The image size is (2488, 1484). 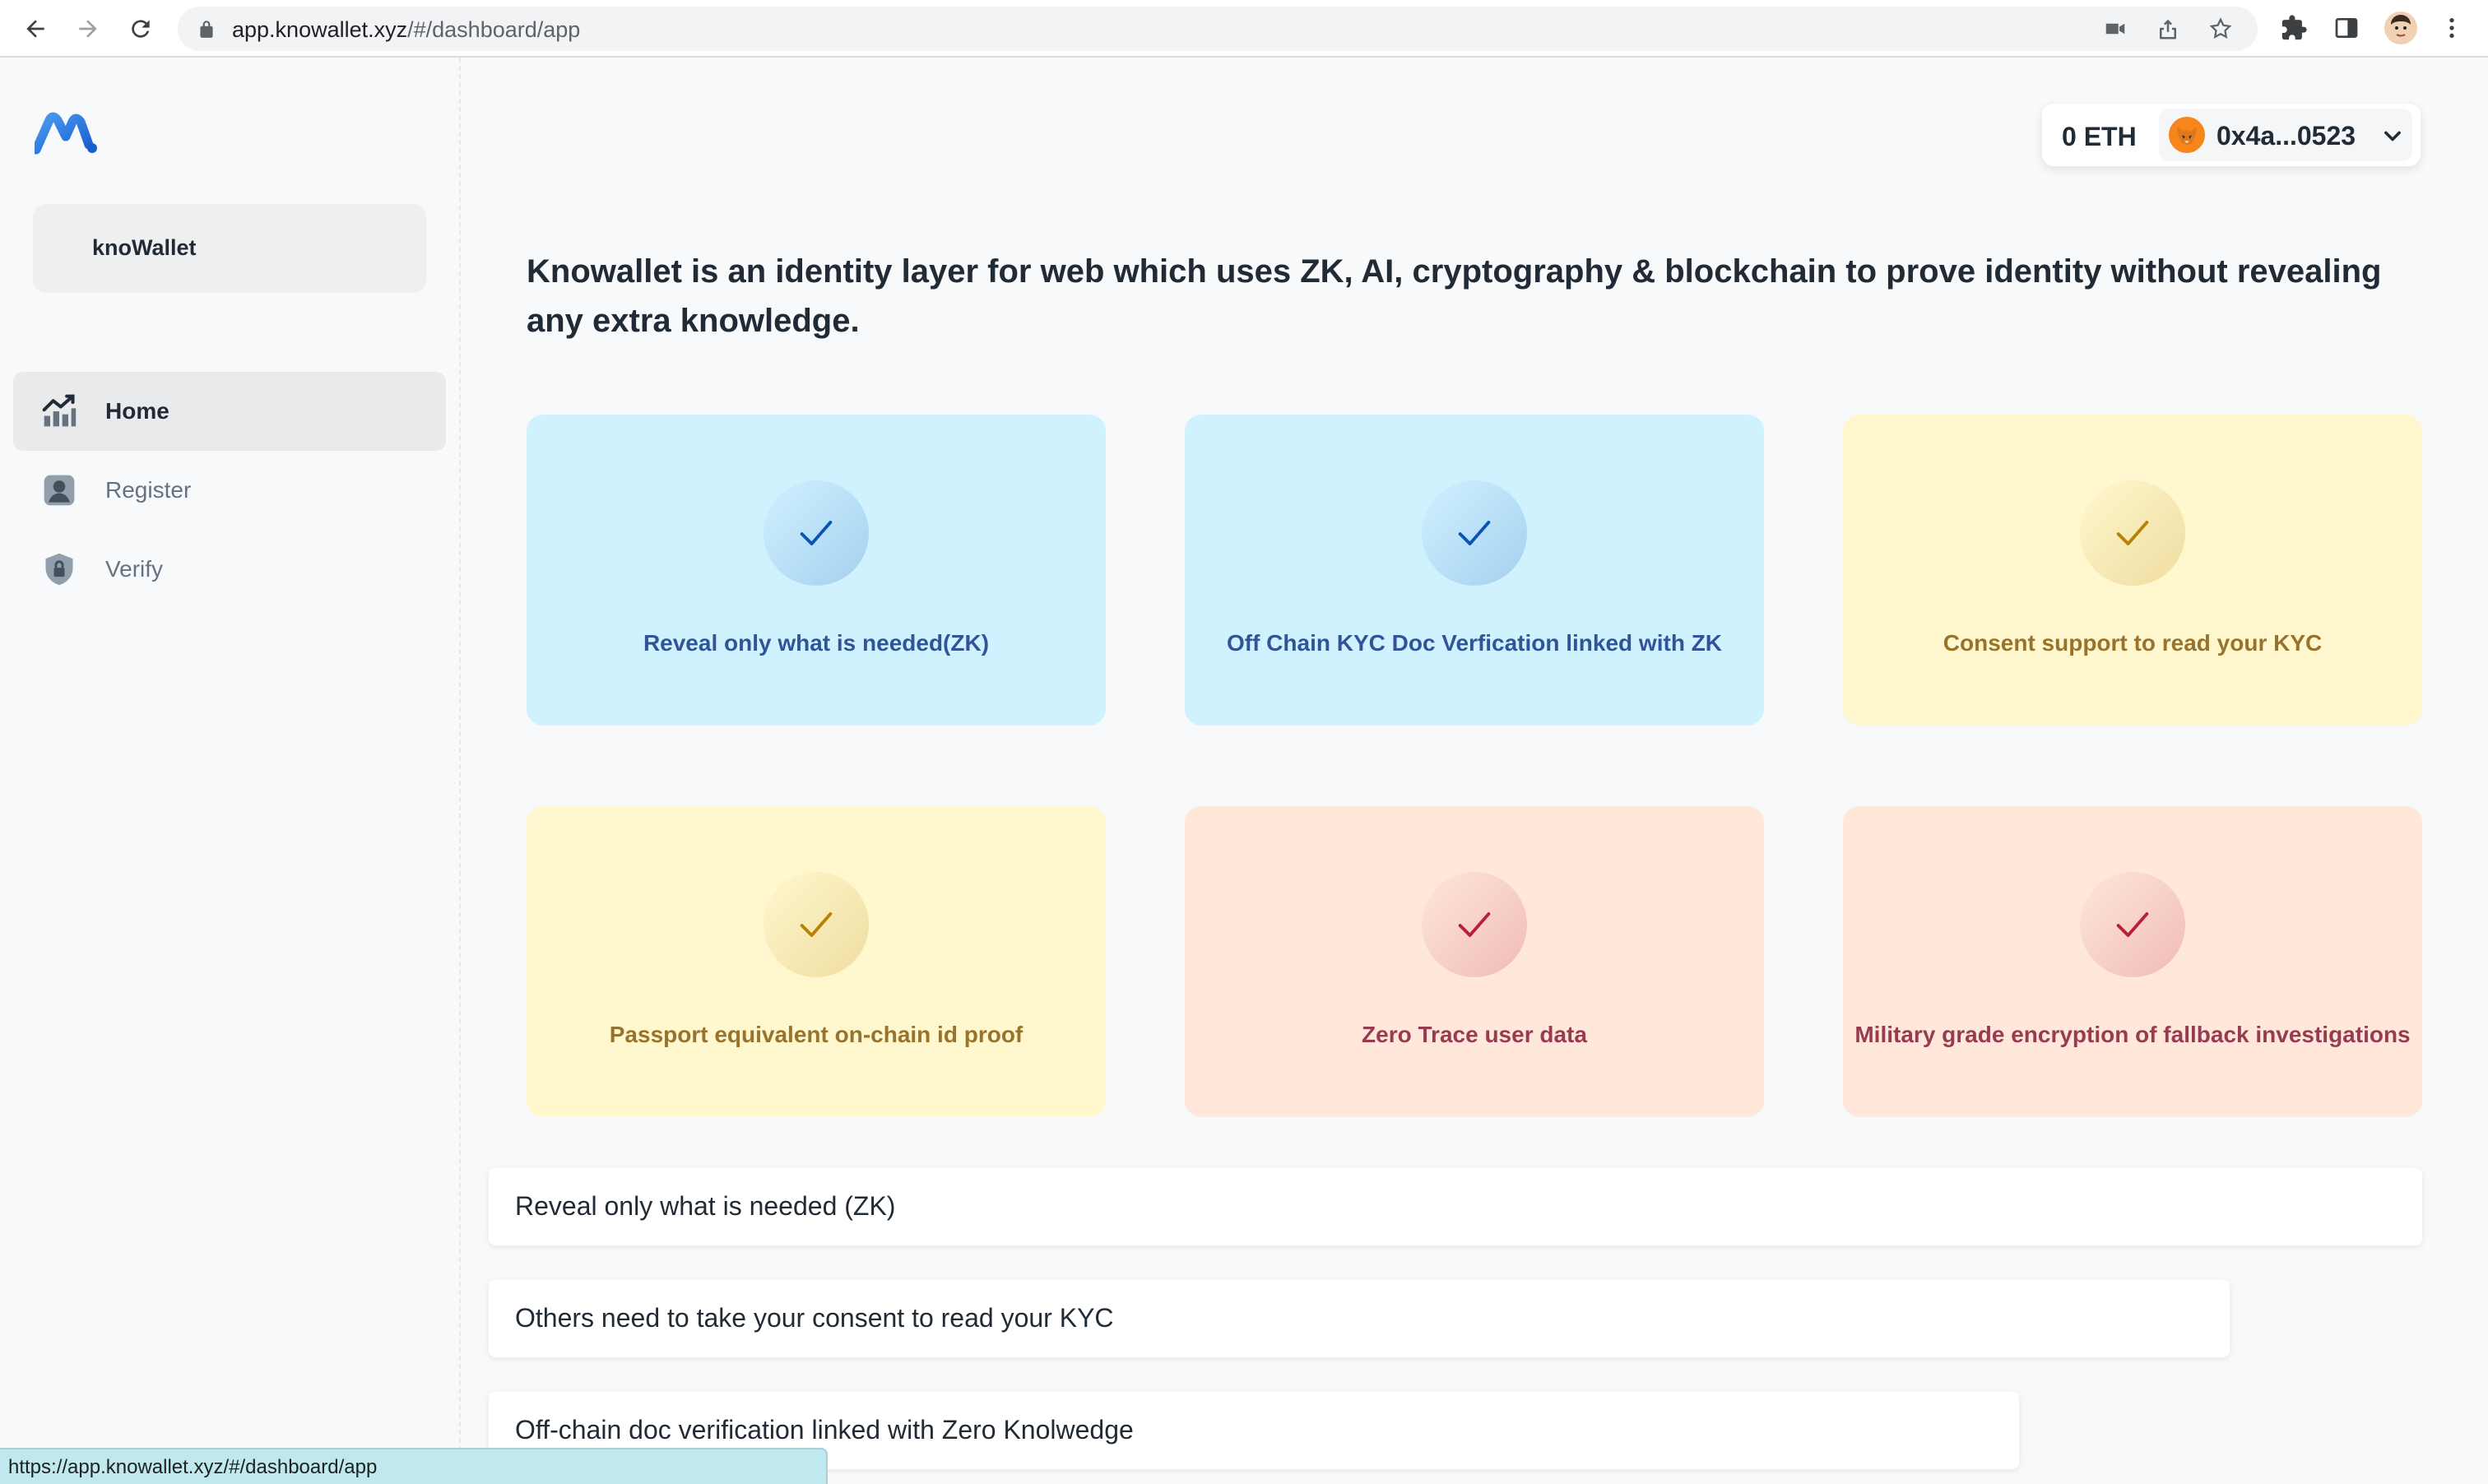 What do you see at coordinates (134, 569) in the screenshot?
I see `sidebar-item-label: Verify` at bounding box center [134, 569].